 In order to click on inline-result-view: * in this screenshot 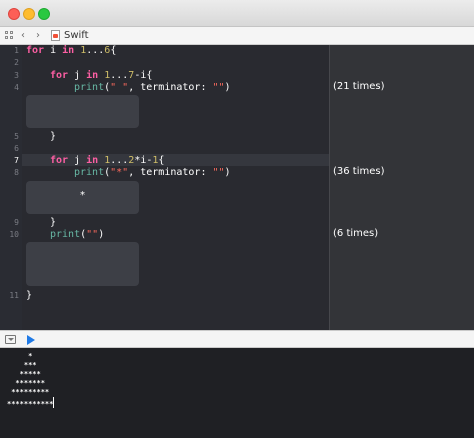, I will do `click(82, 197)`.